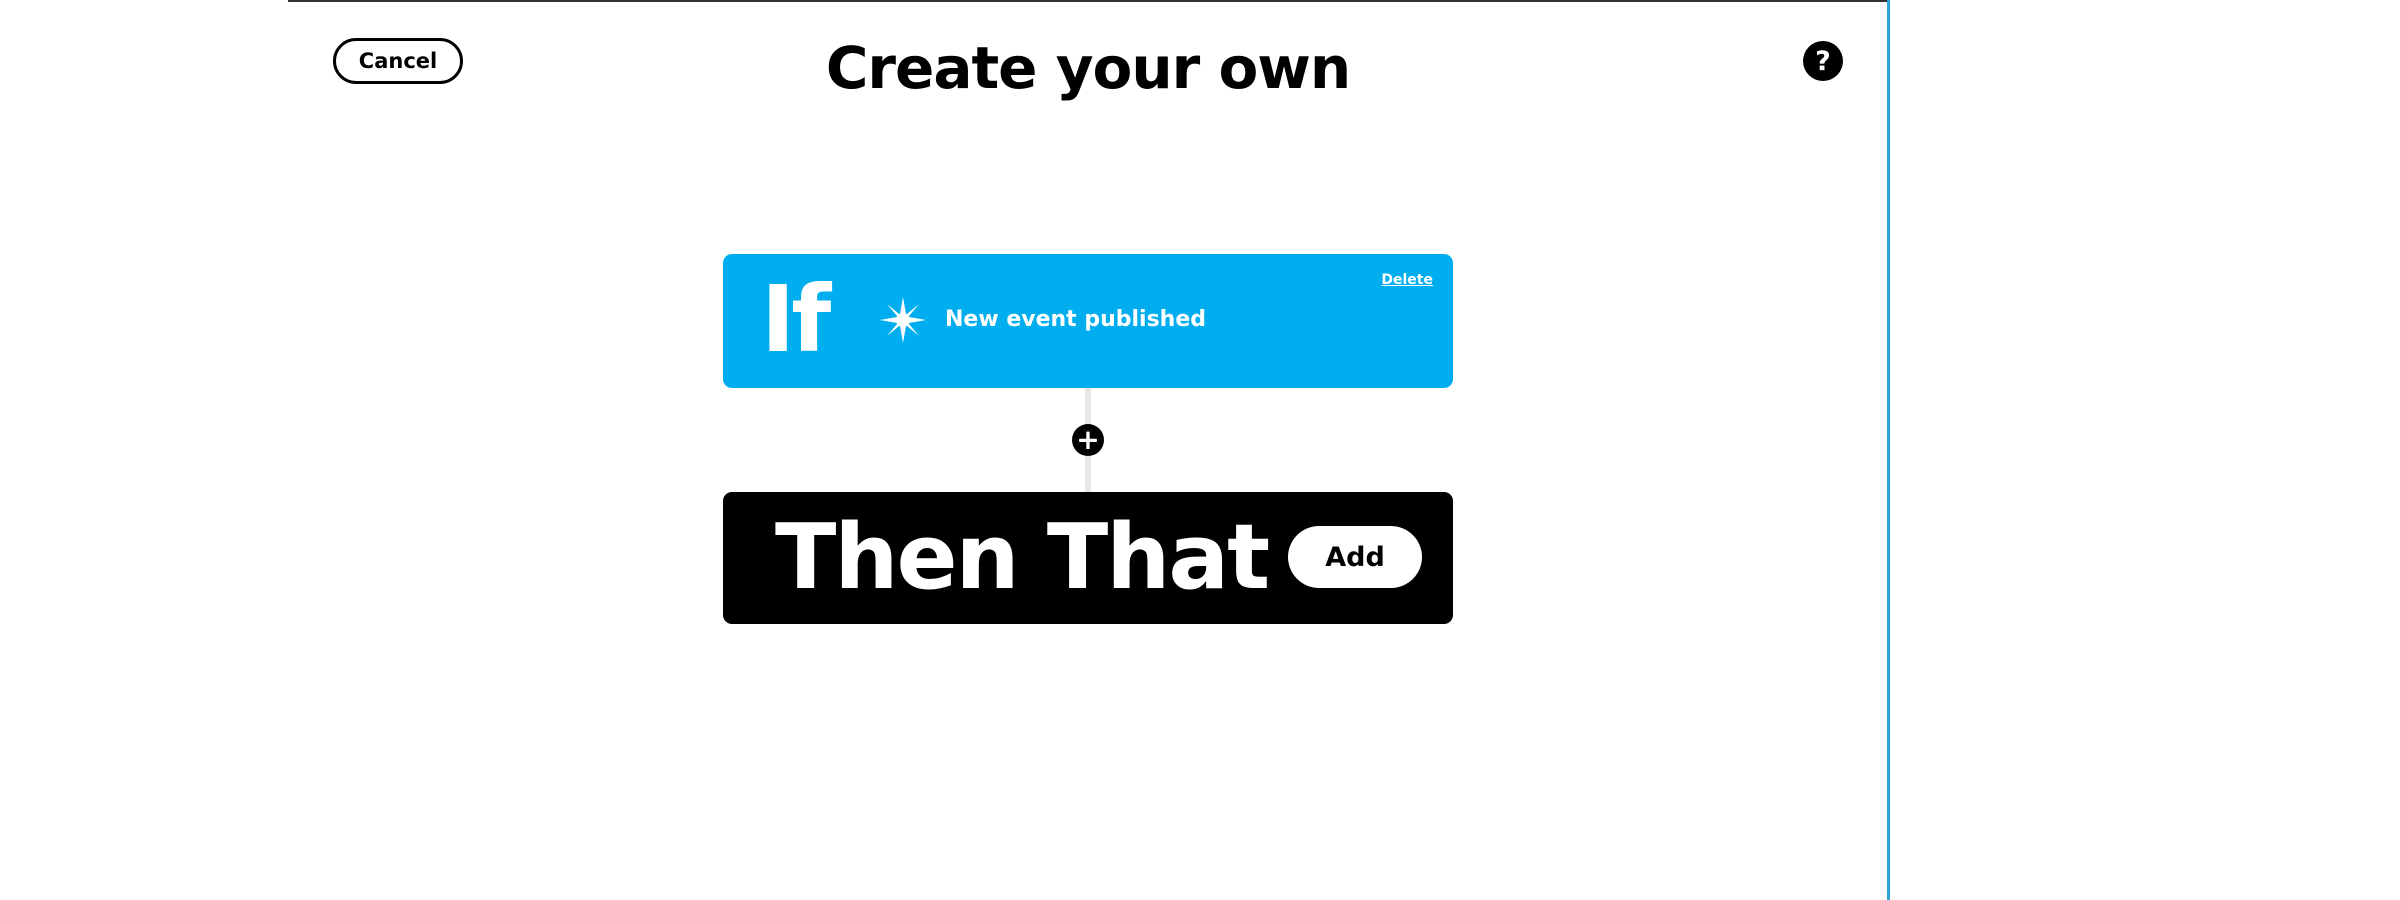  Describe the element at coordinates (1888, 450) in the screenshot. I see `right-border` at that location.